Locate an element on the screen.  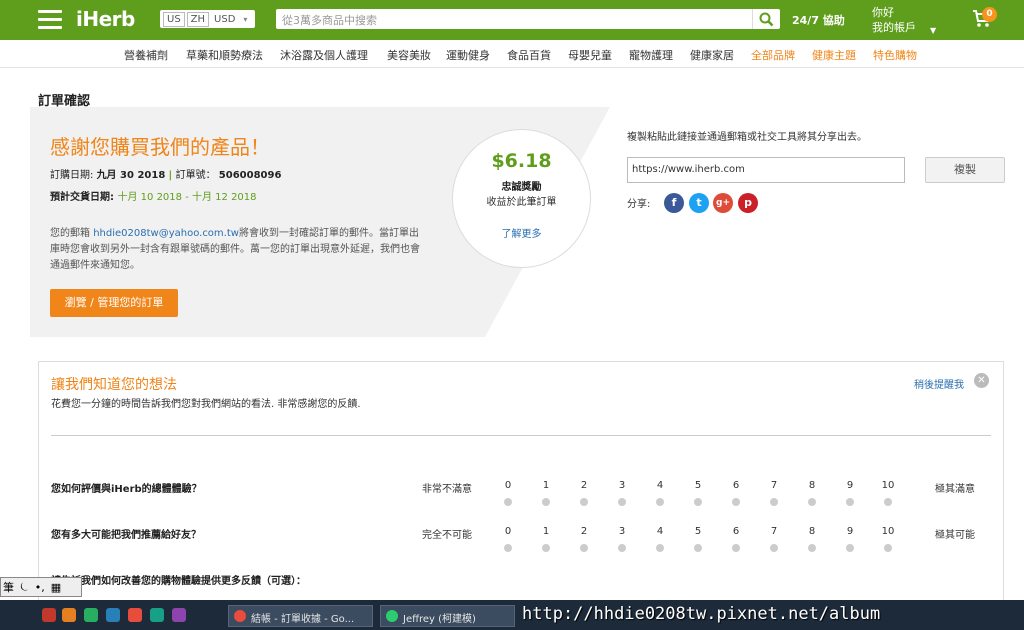
search-input: 從3萬多商品中搜索 is located at coordinates (514, 19).